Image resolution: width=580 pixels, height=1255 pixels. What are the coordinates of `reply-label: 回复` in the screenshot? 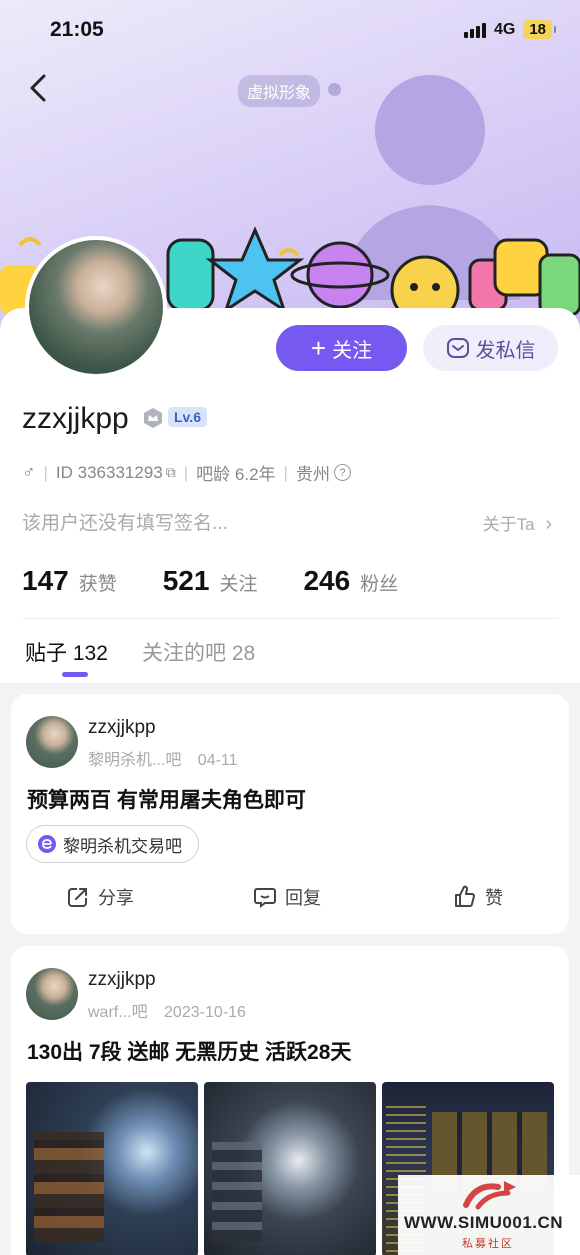 It's located at (303, 898).